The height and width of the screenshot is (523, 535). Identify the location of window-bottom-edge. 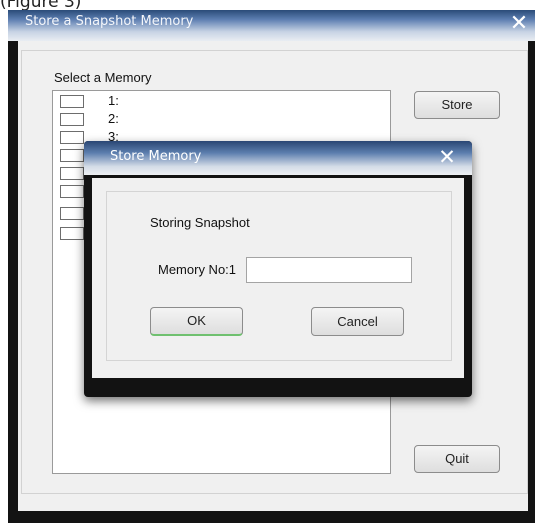
(271, 517).